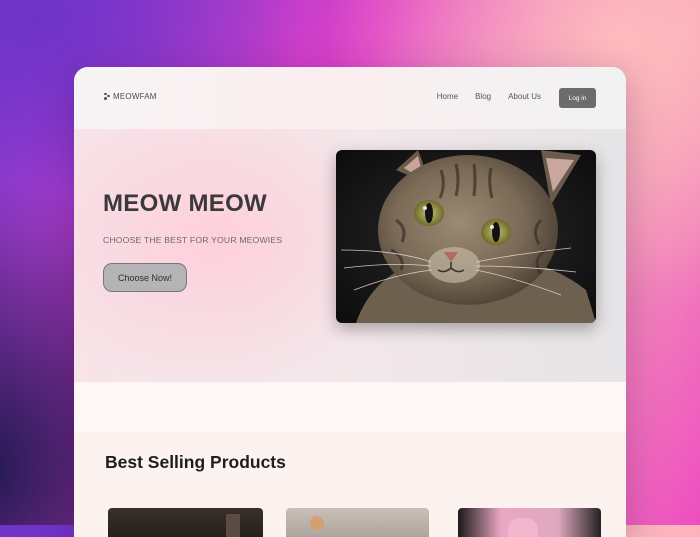 This screenshot has width=700, height=537. Describe the element at coordinates (233, 525) in the screenshot. I see `product-photo-dark-icon` at that location.